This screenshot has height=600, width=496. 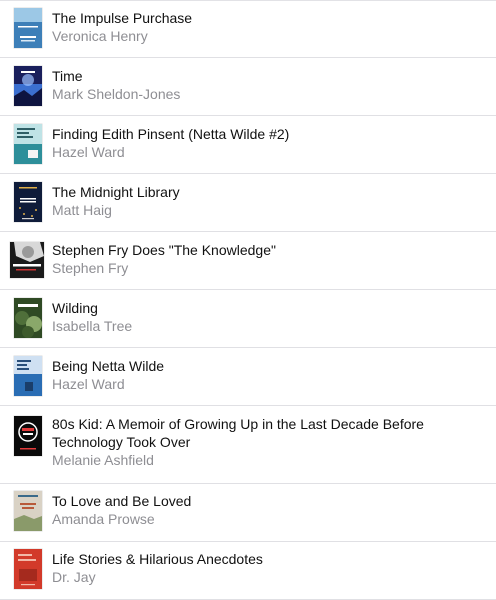 I want to click on book-author: Amanda Prowse, so click(x=103, y=519).